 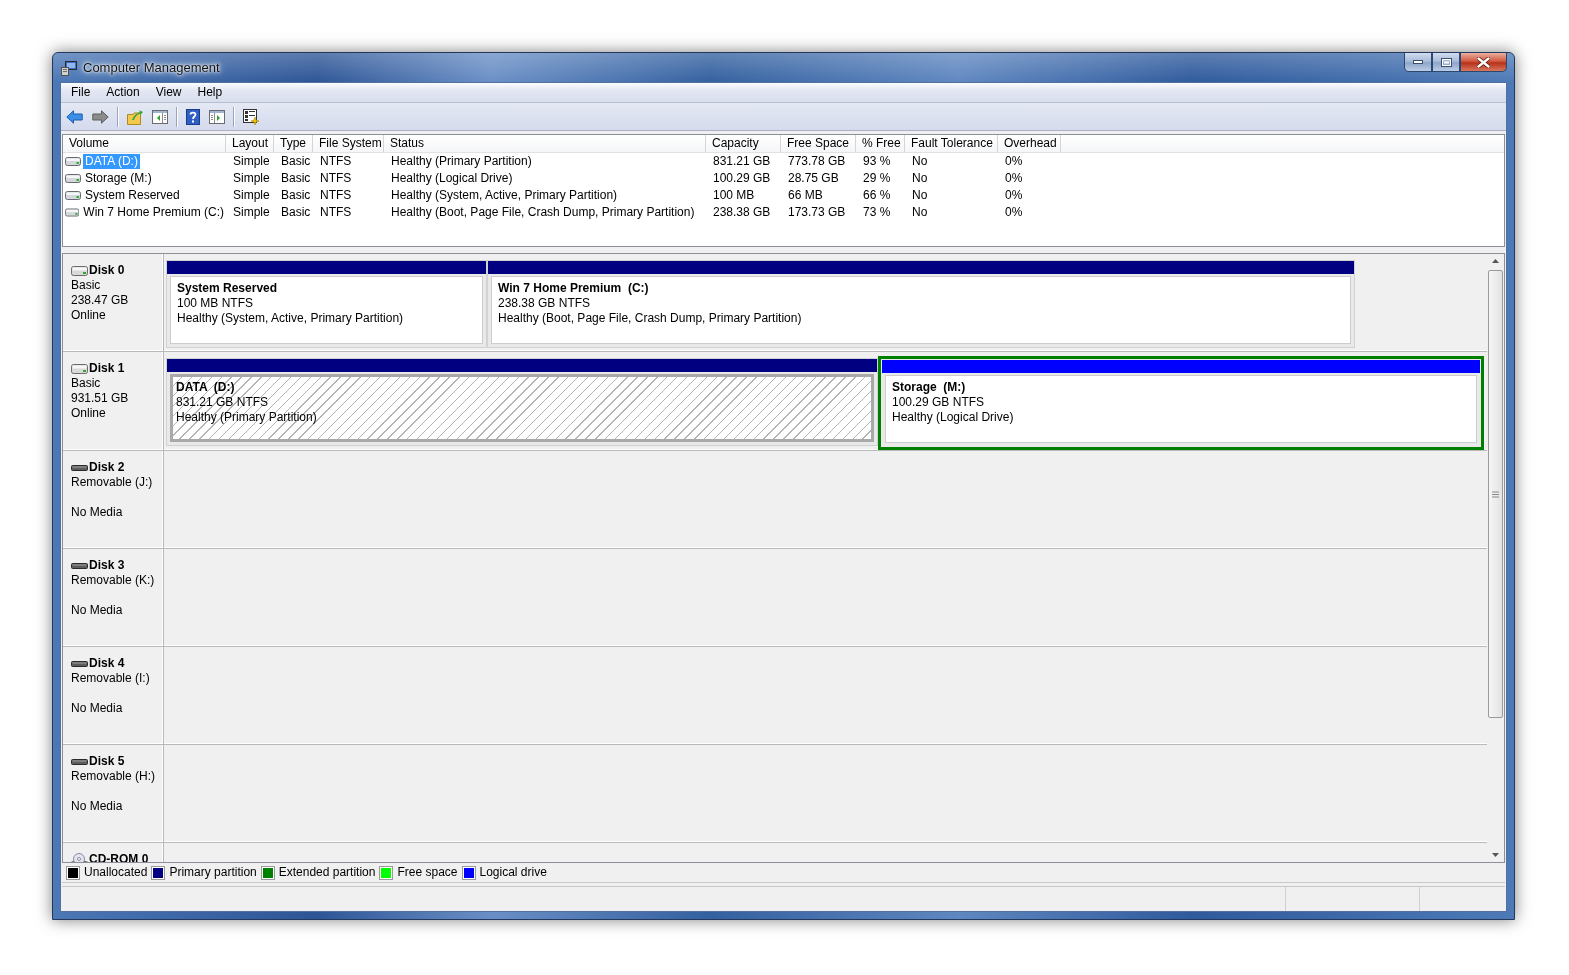 I want to click on close-button, so click(x=1483, y=62).